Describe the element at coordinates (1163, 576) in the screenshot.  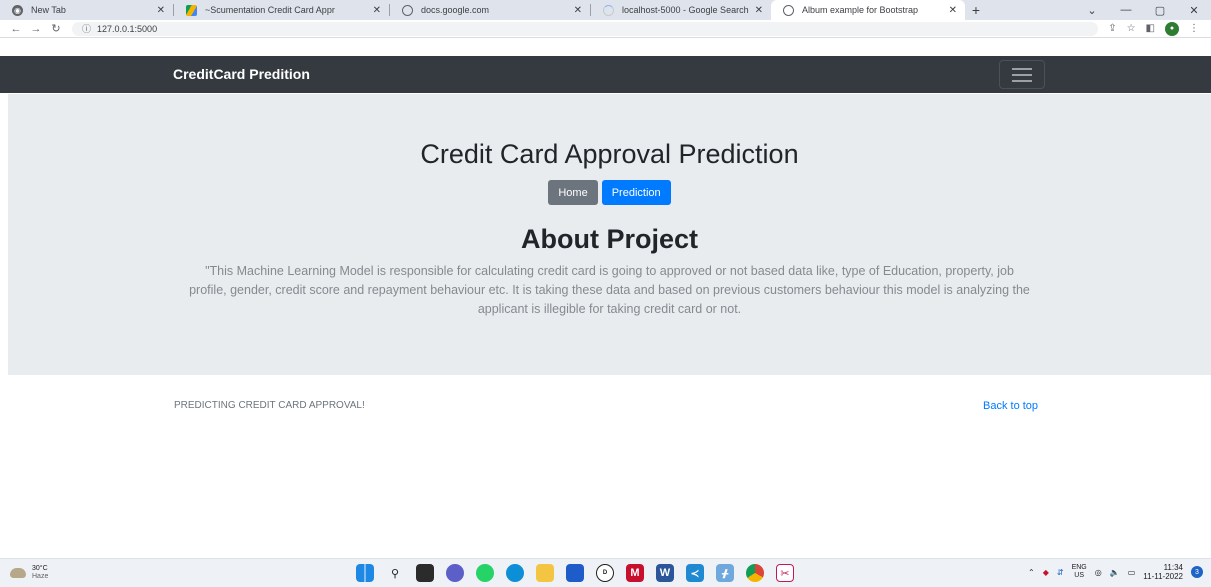
I see `clock-date: 11-11-2022` at that location.